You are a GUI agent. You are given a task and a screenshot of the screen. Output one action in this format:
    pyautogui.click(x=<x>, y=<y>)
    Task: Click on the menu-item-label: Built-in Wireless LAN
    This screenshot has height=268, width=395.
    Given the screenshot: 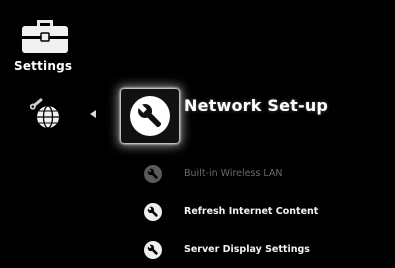 What is the action you would take?
    pyautogui.click(x=233, y=173)
    